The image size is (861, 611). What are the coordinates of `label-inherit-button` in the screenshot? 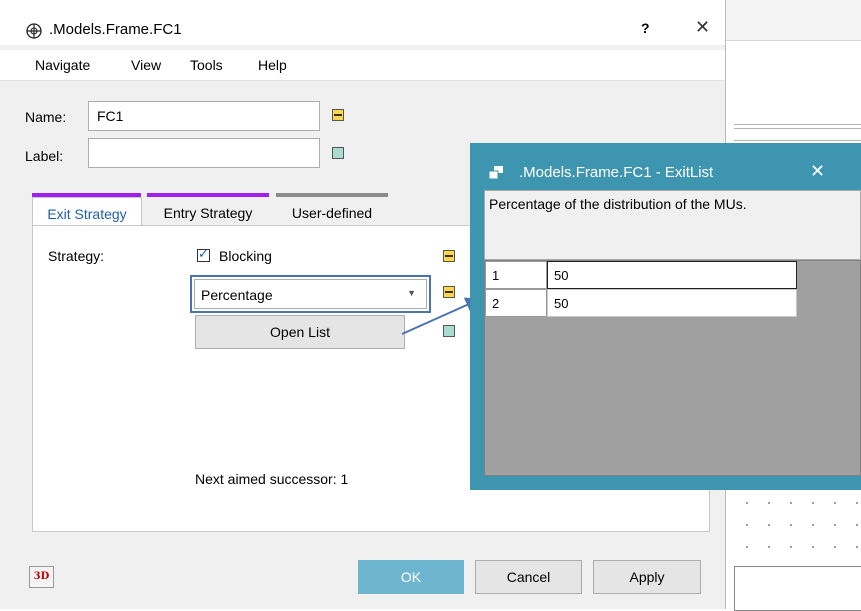 It's located at (338, 153).